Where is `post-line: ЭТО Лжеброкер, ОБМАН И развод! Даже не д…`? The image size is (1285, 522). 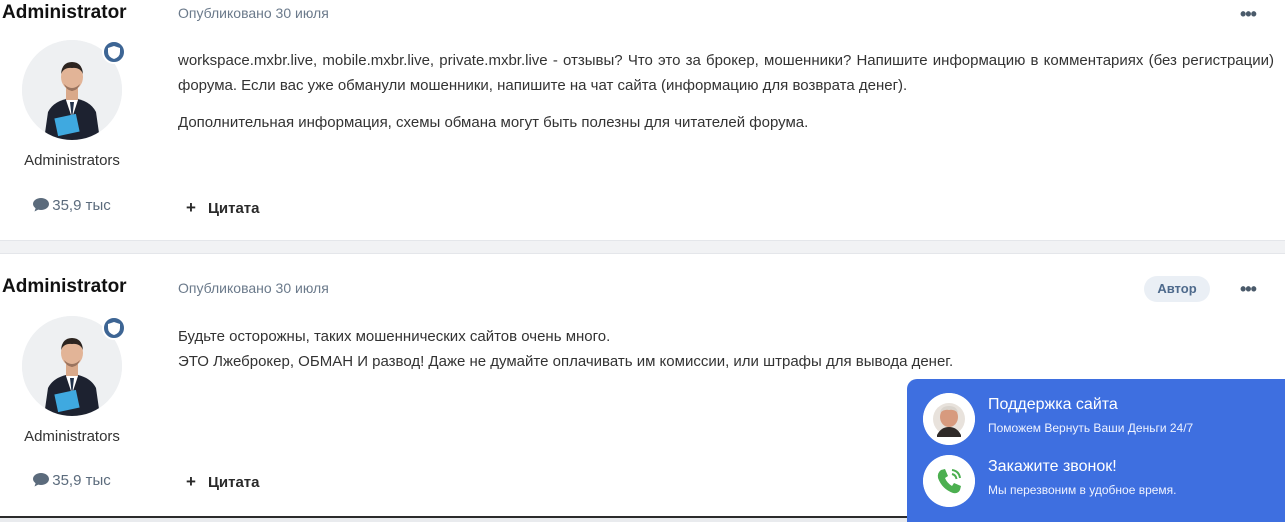
post-line: ЭТО Лжеброкер, ОБМАН И развод! Даже не д… is located at coordinates (566, 361).